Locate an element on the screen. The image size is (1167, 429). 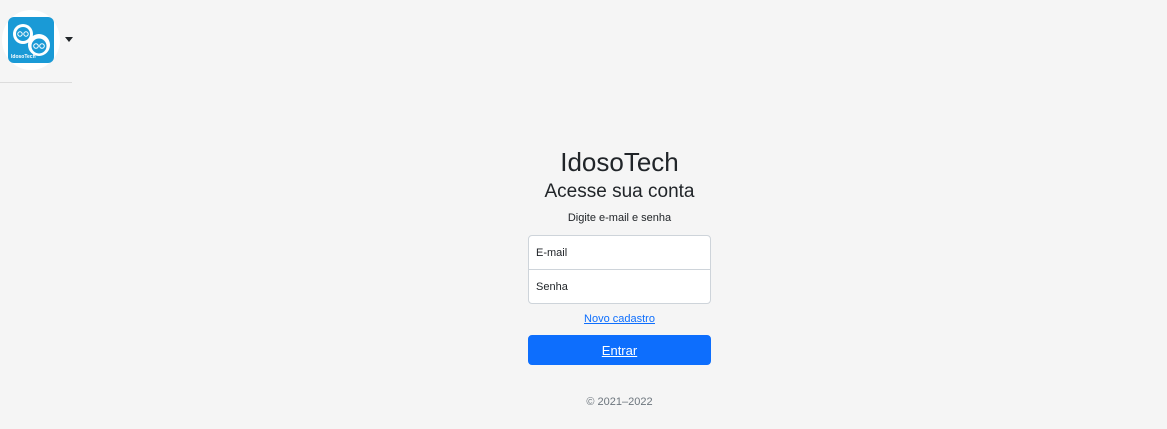
chevron-down-icon is located at coordinates (69, 39).